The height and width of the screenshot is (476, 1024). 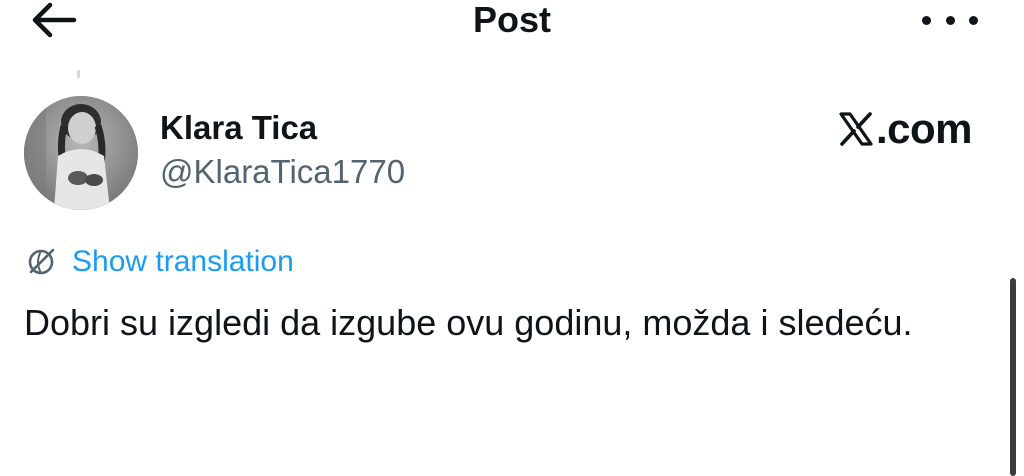 I want to click on avatar, so click(x=81, y=153).